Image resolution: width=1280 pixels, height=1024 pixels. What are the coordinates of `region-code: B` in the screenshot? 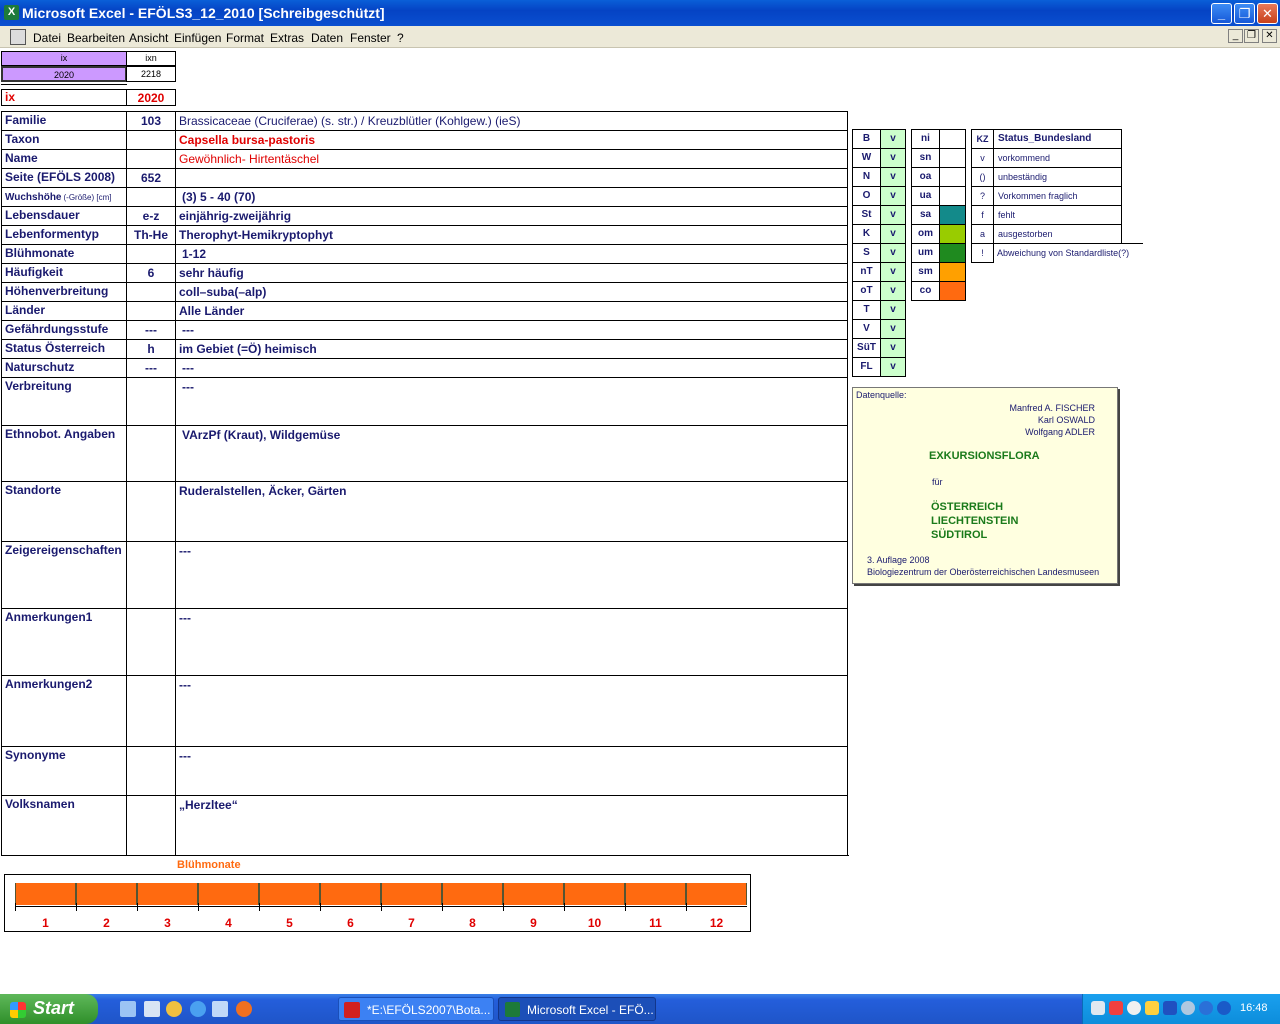 It's located at (866, 139).